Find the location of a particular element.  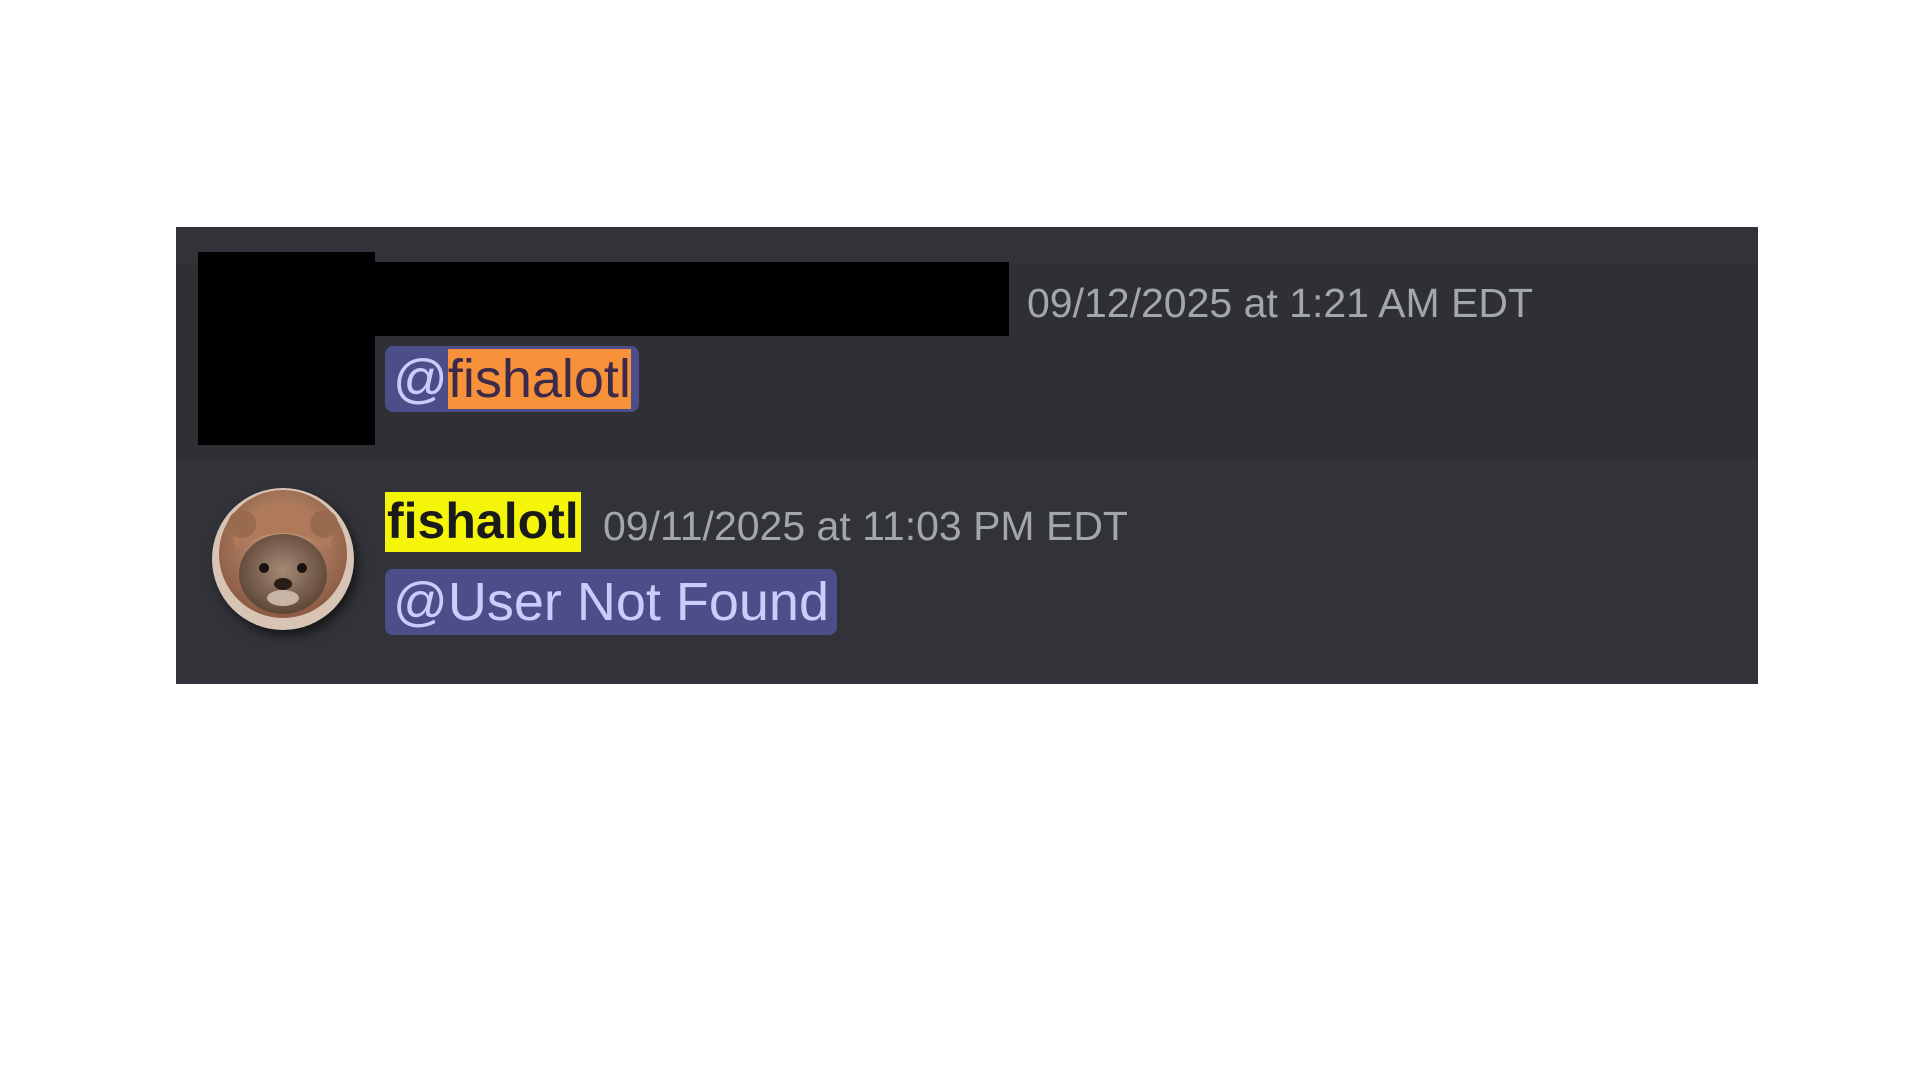

mention-prefix: @ is located at coordinates (420, 379).